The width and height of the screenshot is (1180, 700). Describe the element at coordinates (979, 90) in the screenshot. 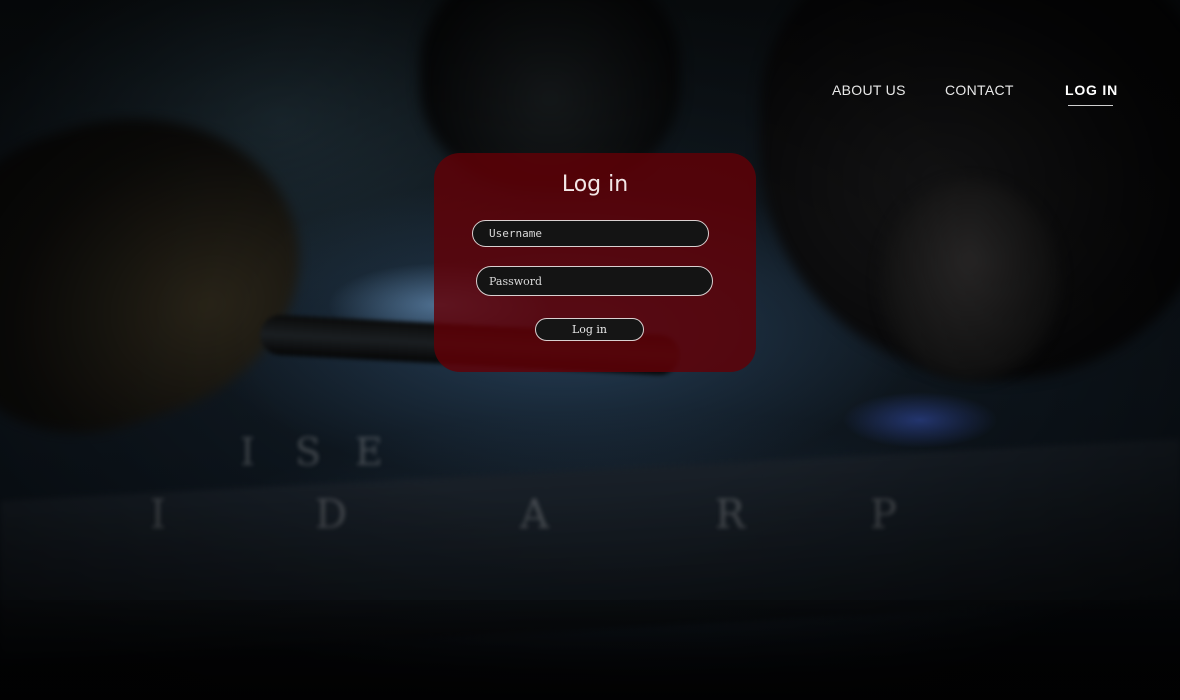

I see `nav-contact-link: CONTACT` at that location.